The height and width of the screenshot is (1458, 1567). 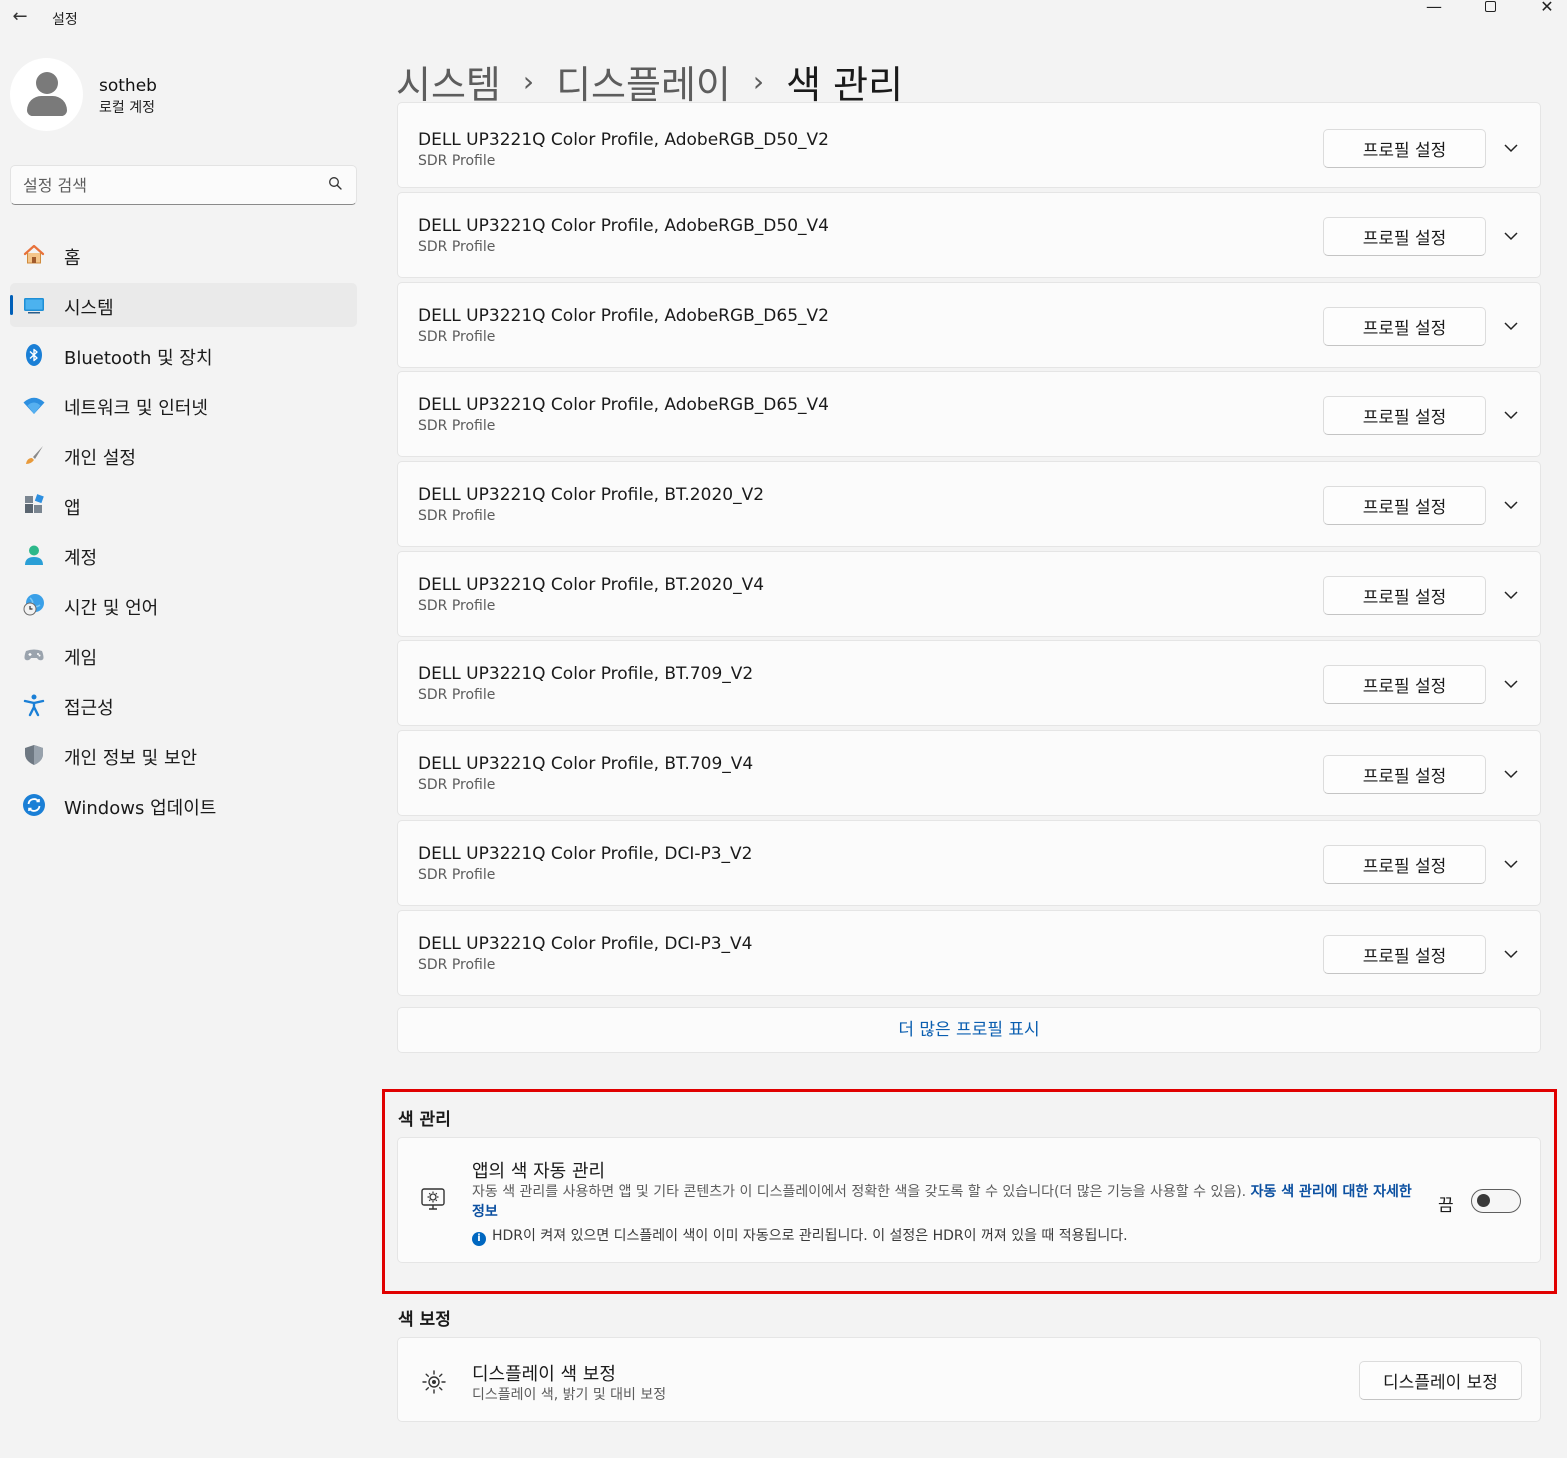 I want to click on bluetooth-icon, so click(x=34, y=355).